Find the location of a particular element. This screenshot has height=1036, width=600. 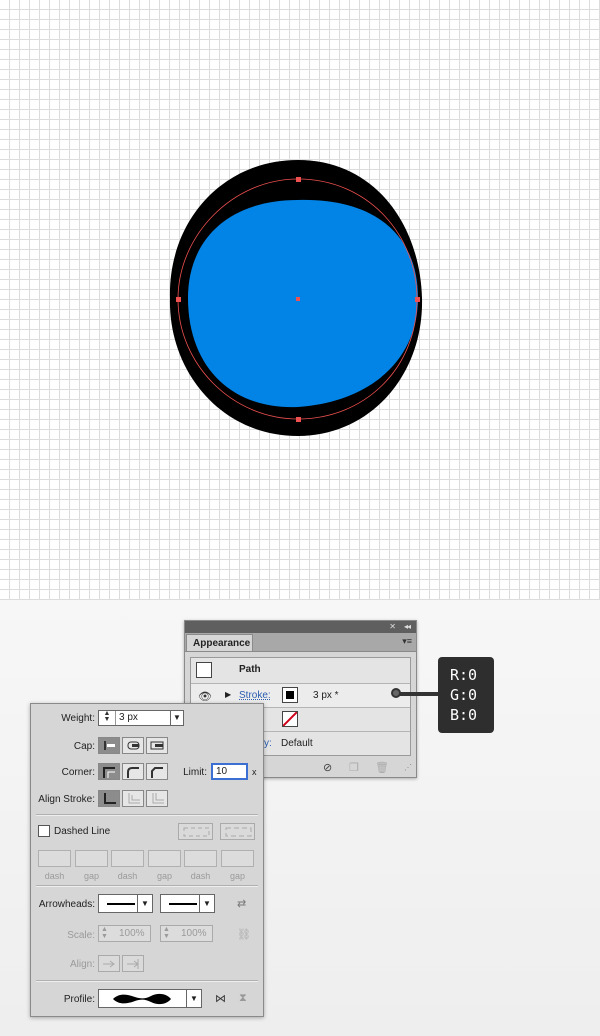

clear-appearance-icon: ⊘ is located at coordinates (327, 767).